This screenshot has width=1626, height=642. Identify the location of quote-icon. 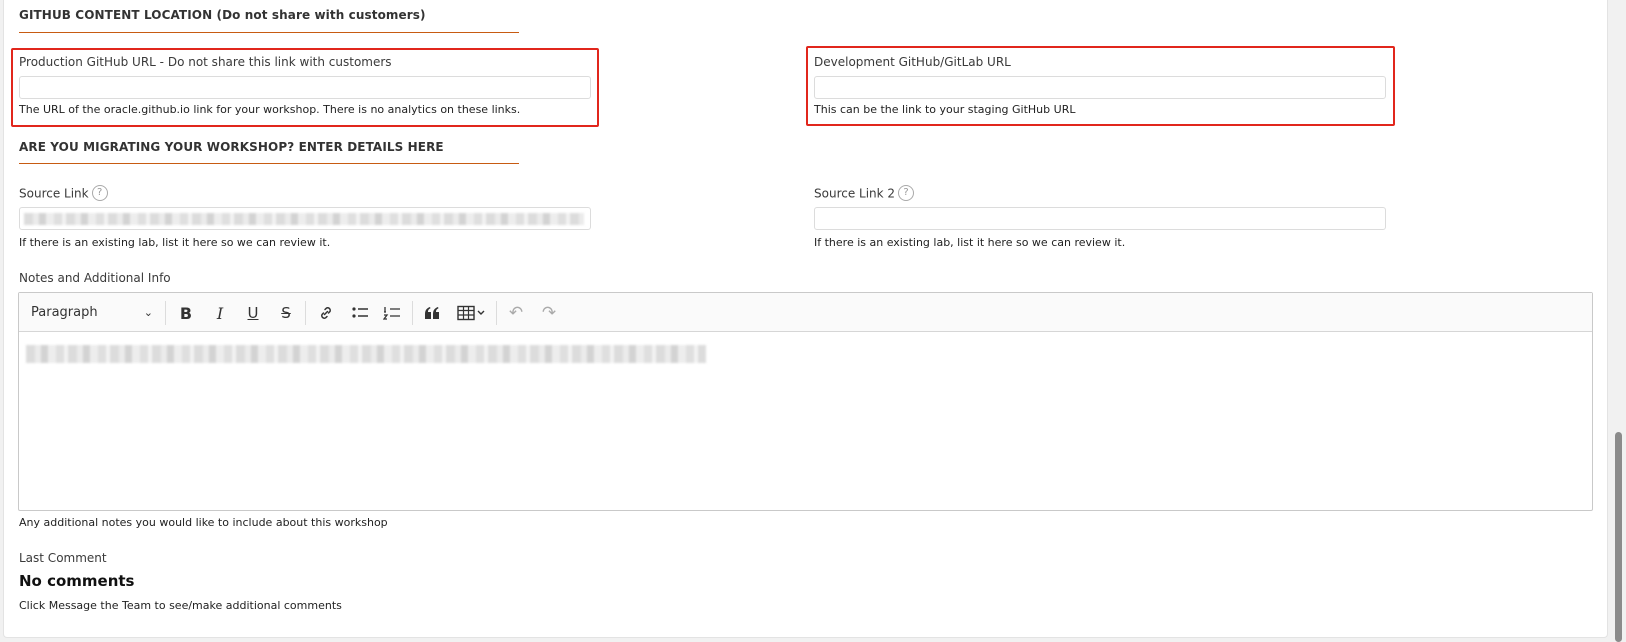
(432, 313).